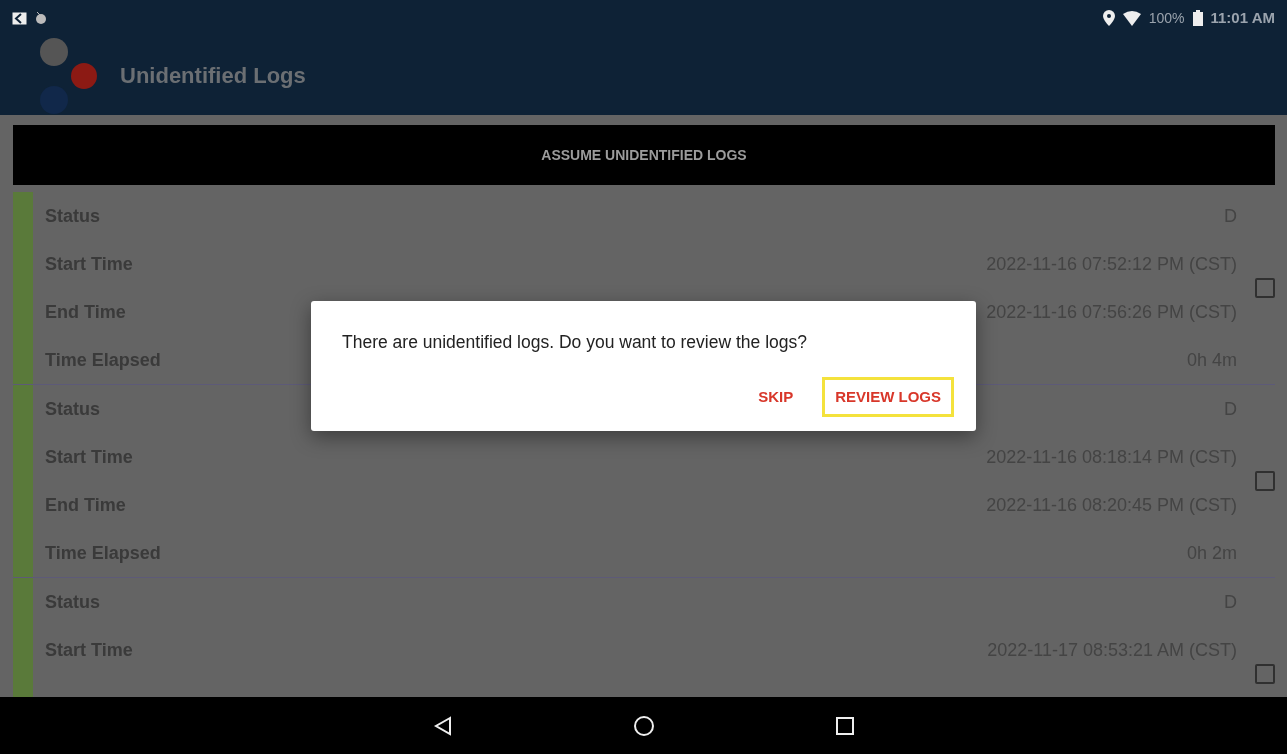  I want to click on assume-logs-button: ASSUME UNIDENTIFIED LOGS, so click(644, 155).